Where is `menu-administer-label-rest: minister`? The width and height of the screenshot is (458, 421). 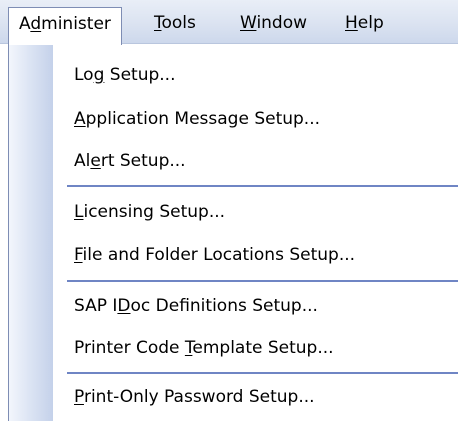 menu-administer-label-rest: minister is located at coordinates (76, 24).